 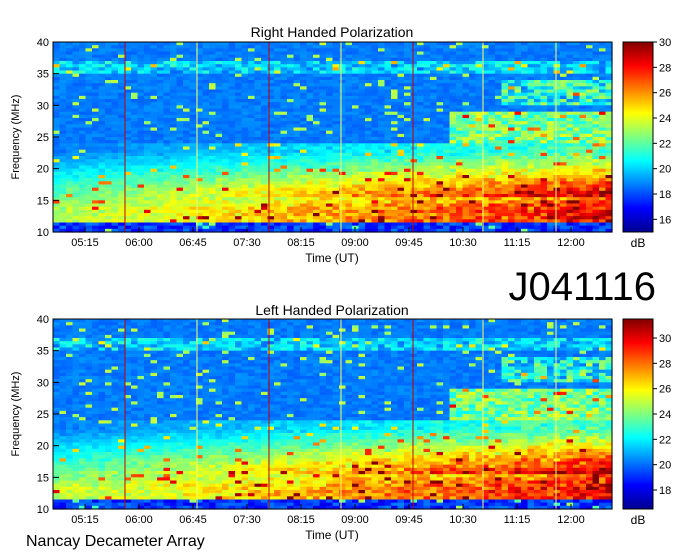 What do you see at coordinates (332, 32) in the screenshot?
I see `panel-title: Right Handed Polarization` at bounding box center [332, 32].